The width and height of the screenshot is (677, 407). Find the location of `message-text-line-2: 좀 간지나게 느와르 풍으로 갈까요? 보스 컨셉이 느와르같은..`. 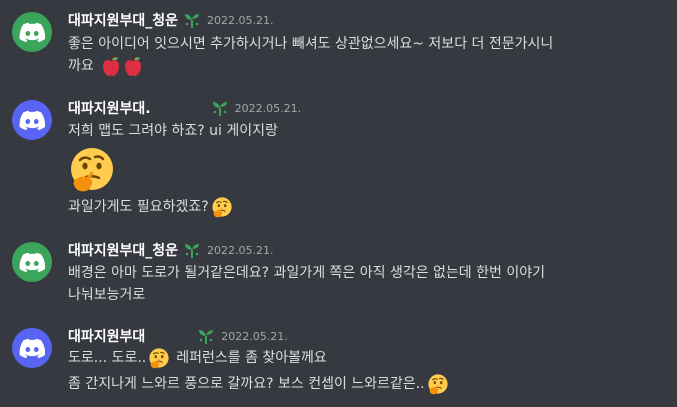

message-text-line-2: 좀 간지나게 느와르 풍으로 갈까요? 보스 컨셉이 느와르같은.. is located at coordinates (258, 384).